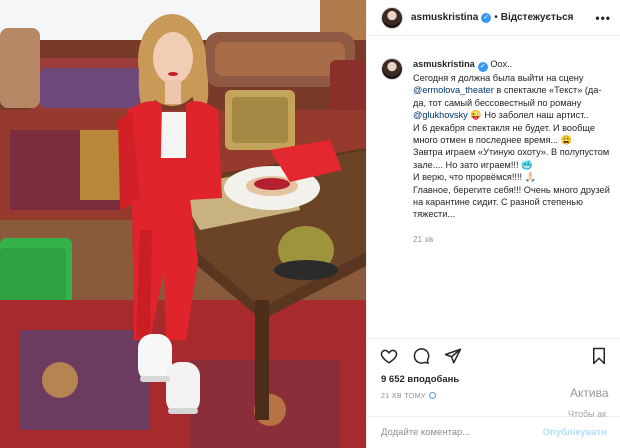 The image size is (620, 448). I want to click on caption-line: И верю, что прорвёмся!!!! 🙏🏻, so click(475, 177).